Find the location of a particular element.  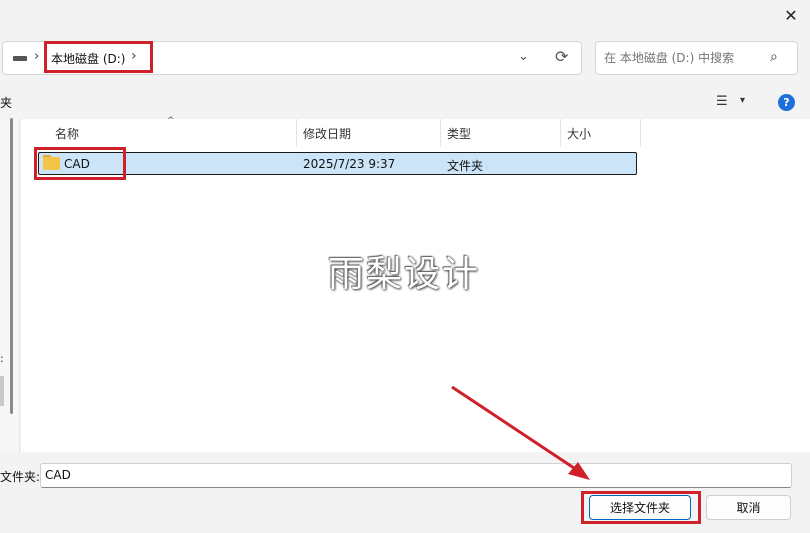

view-options-icon: ☰ is located at coordinates (722, 101).